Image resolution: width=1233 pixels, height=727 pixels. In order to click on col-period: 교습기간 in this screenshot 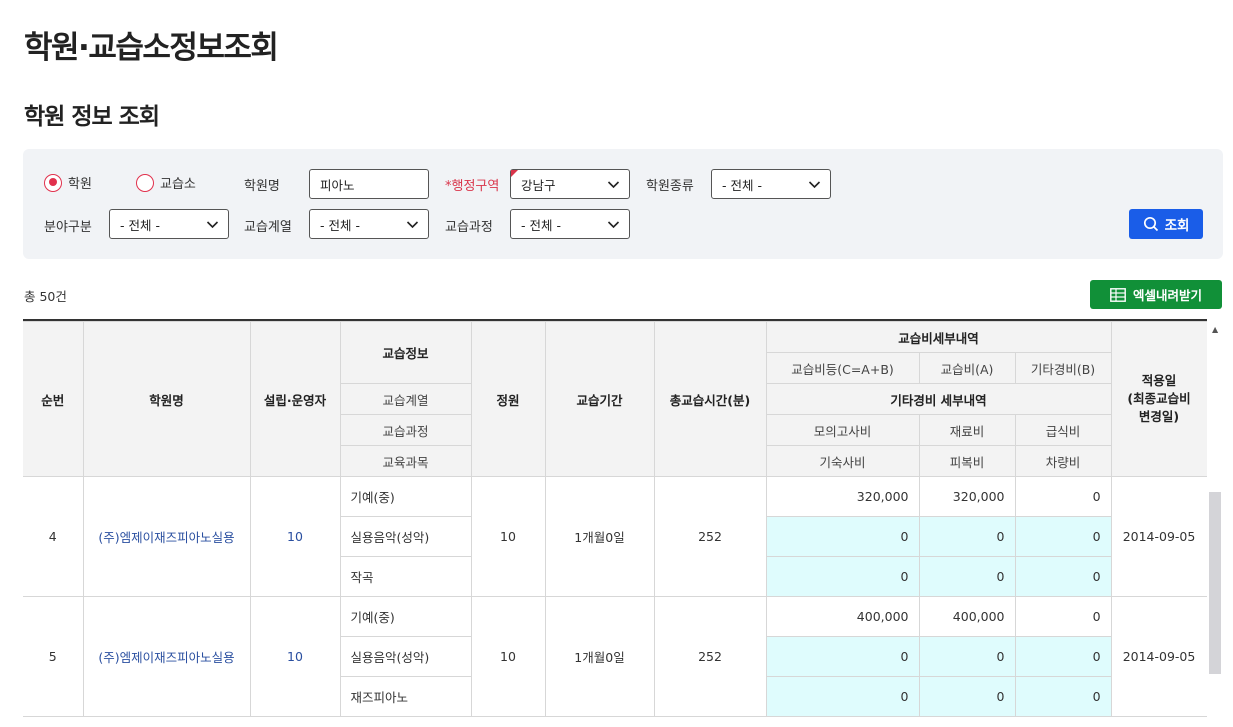, I will do `click(599, 399)`.